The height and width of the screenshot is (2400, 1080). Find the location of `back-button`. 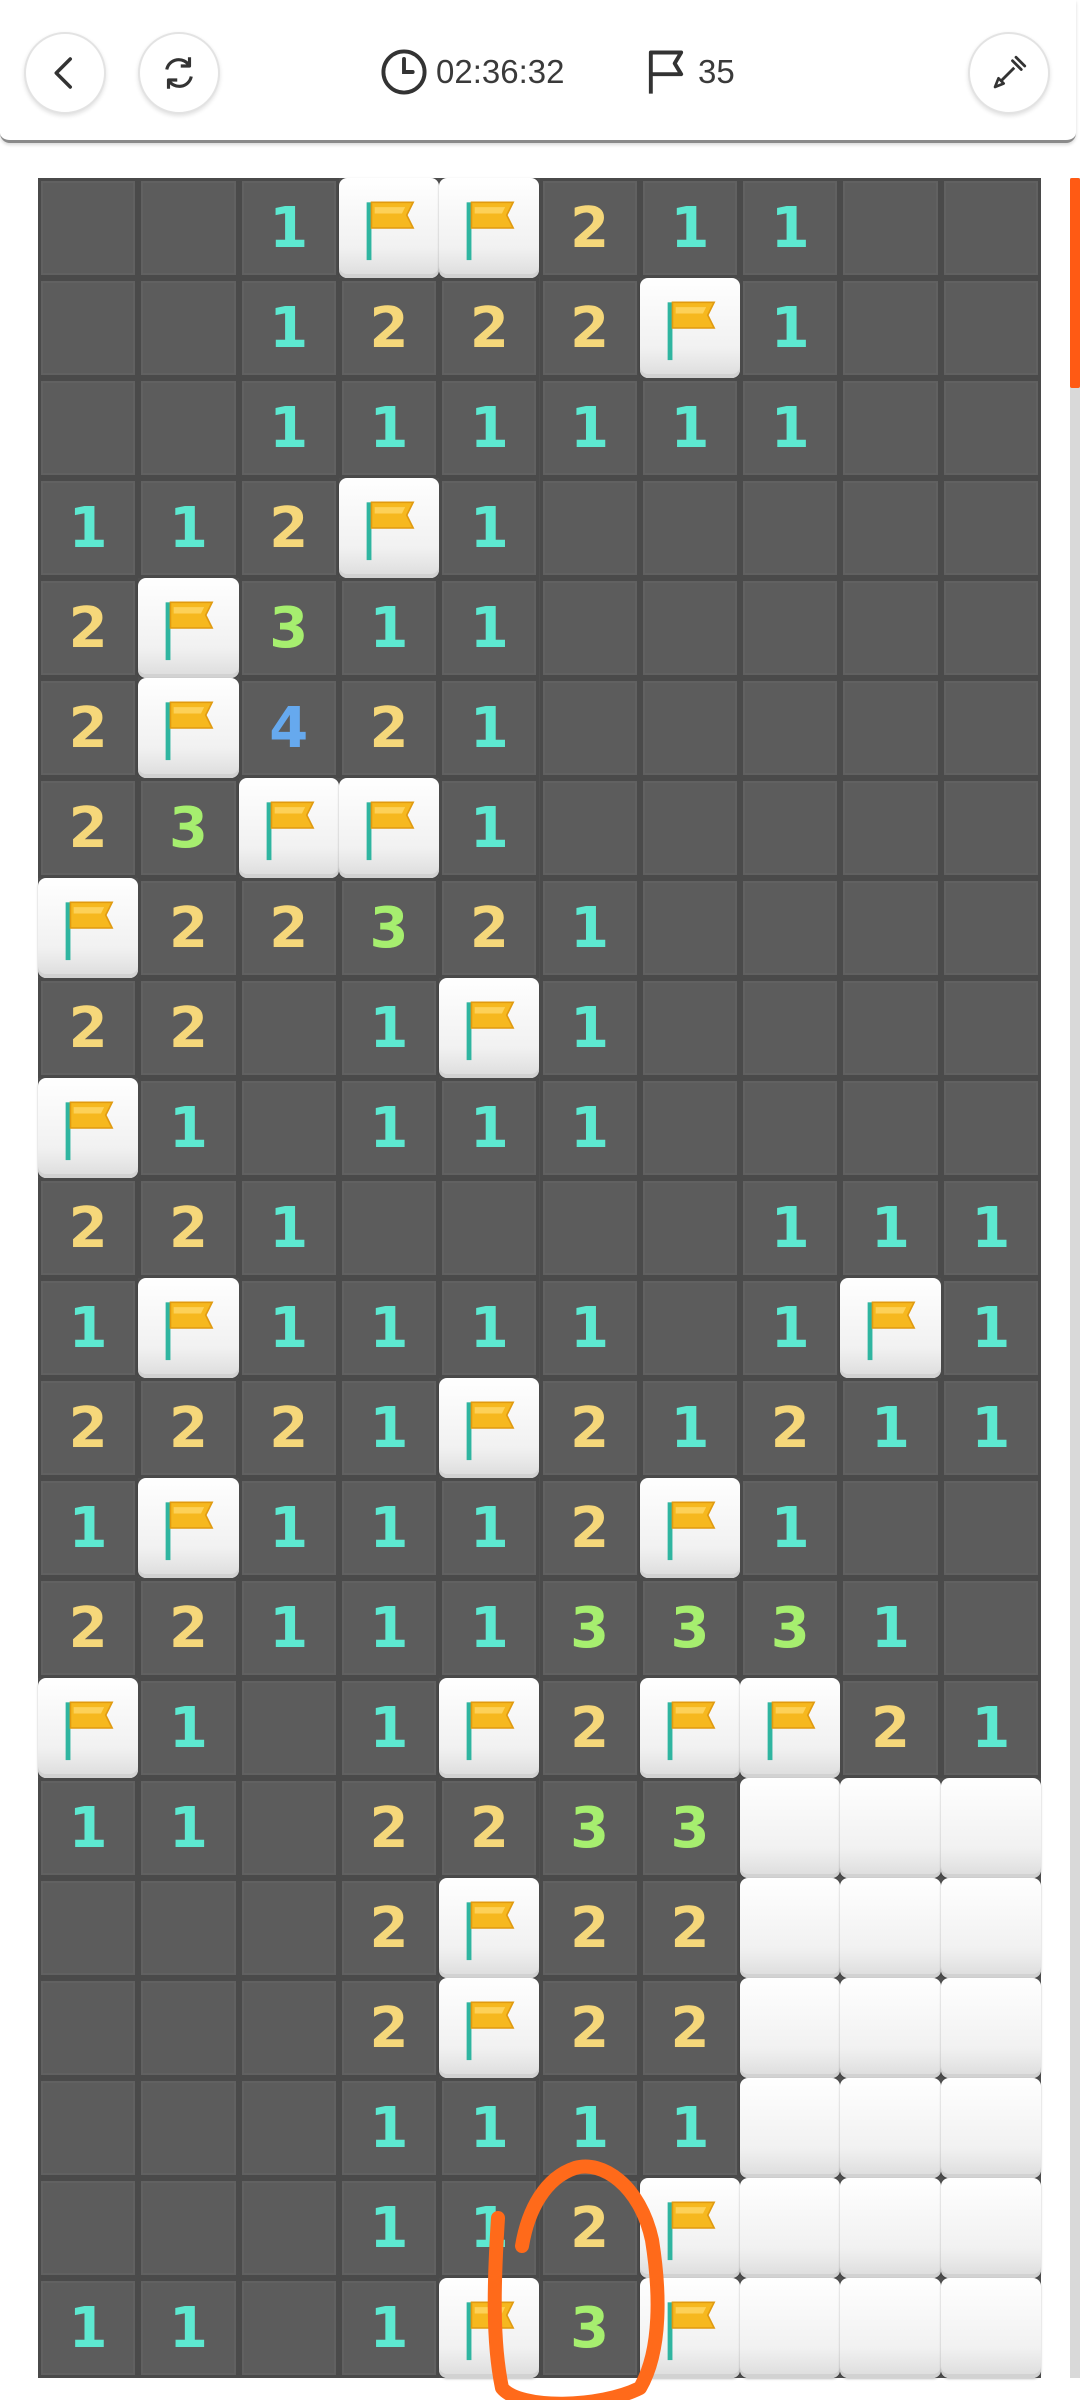

back-button is located at coordinates (65, 73).